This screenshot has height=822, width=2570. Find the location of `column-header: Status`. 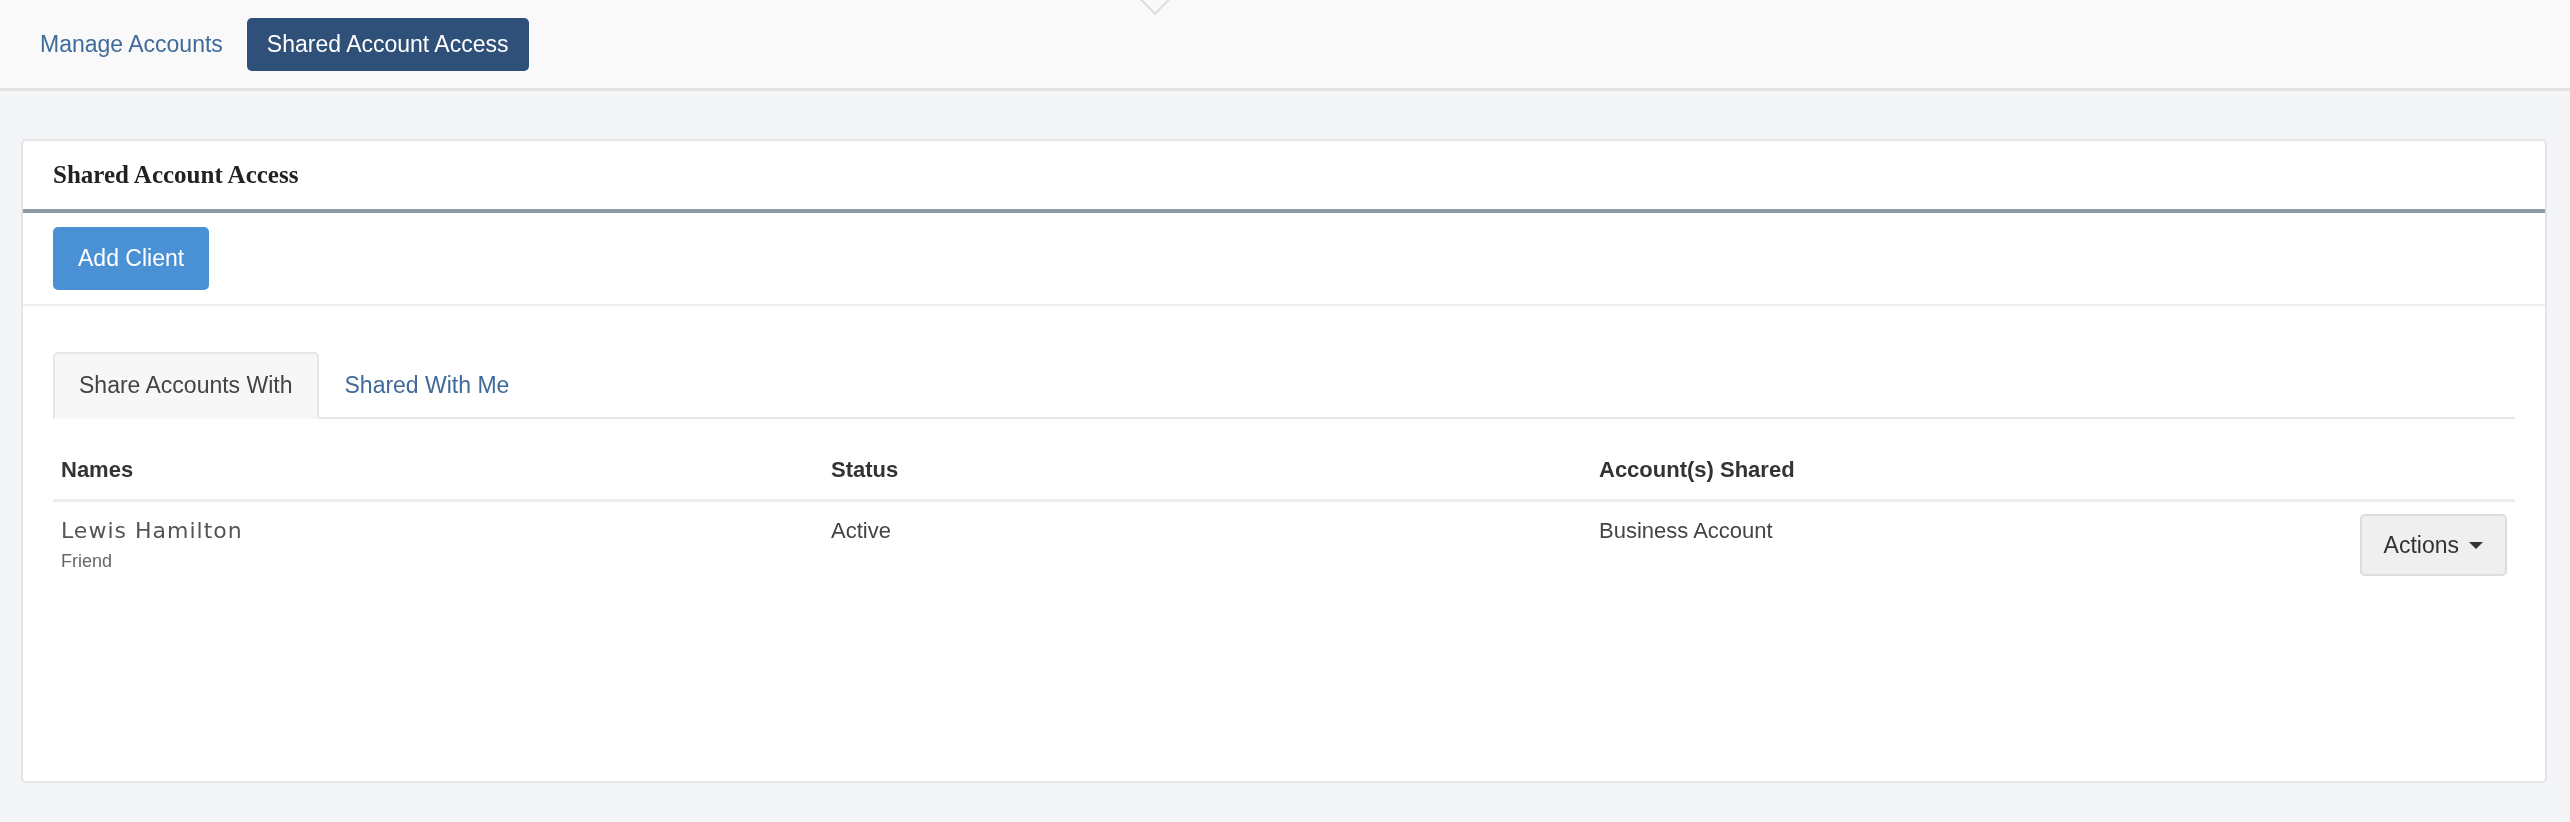

column-header: Status is located at coordinates (865, 469).